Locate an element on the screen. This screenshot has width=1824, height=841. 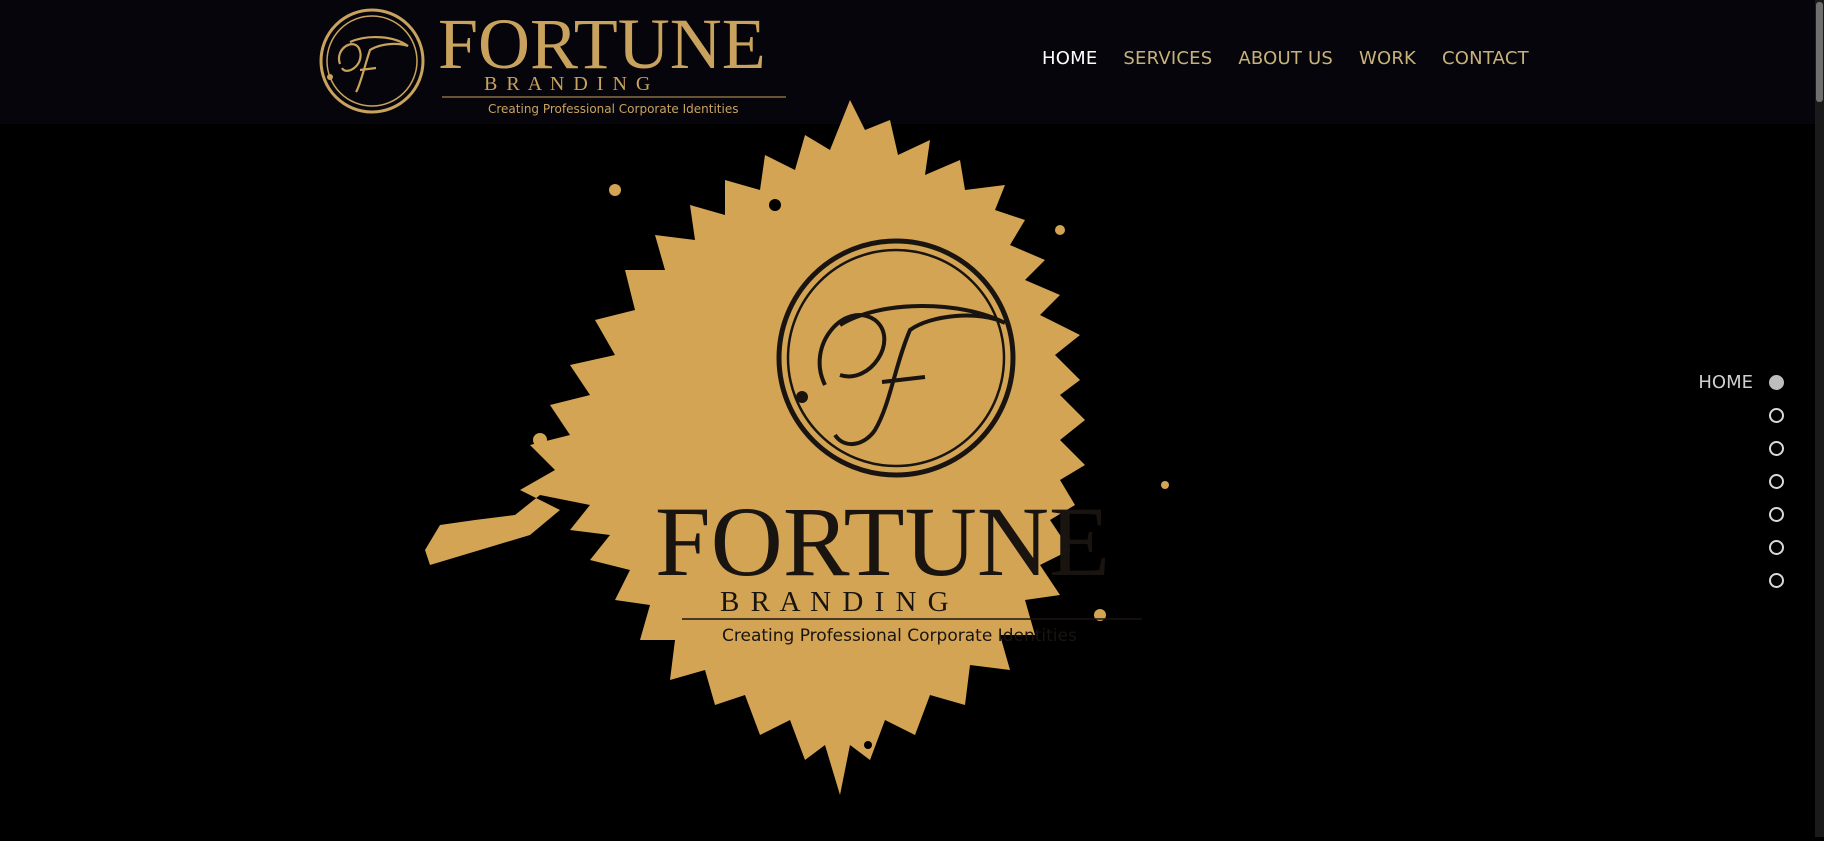
dot-nav-label: HOME is located at coordinates (1725, 382).